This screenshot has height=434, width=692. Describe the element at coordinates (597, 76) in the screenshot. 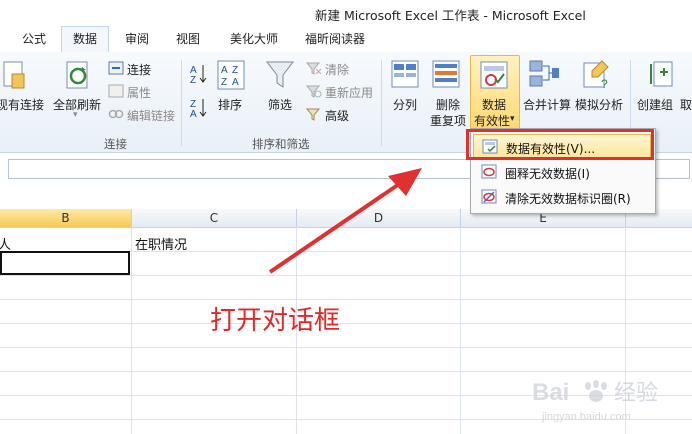

I see `what-if-analysis-icon: ?` at that location.